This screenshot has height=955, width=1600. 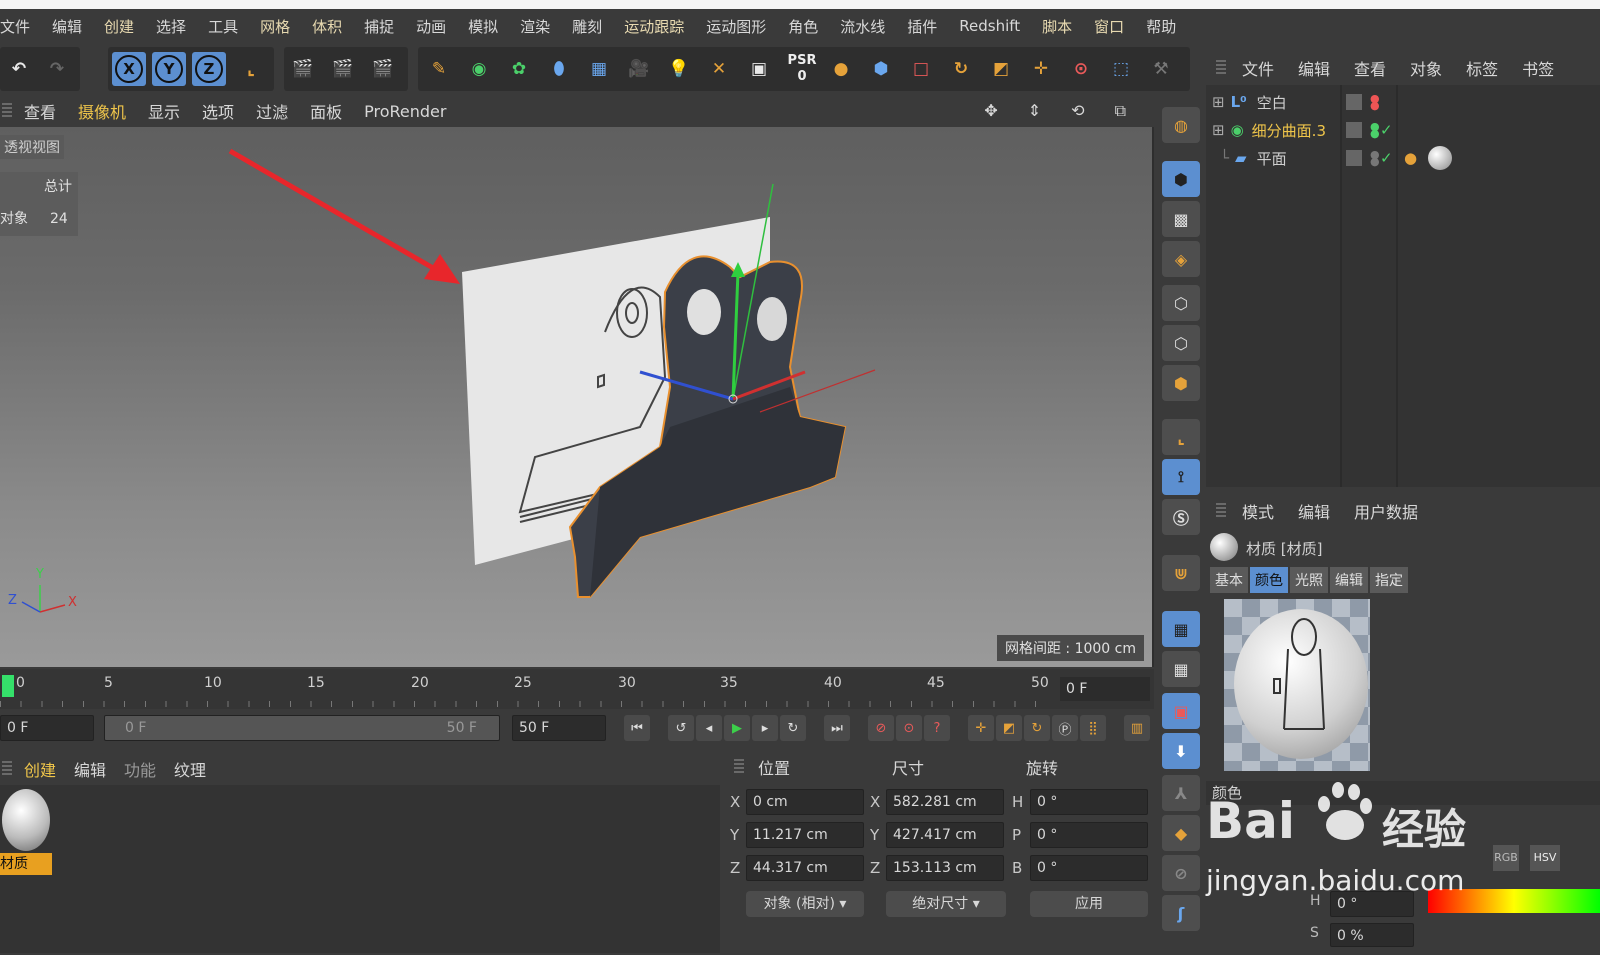 What do you see at coordinates (431, 26) in the screenshot?
I see `menu-animate: 动画` at bounding box center [431, 26].